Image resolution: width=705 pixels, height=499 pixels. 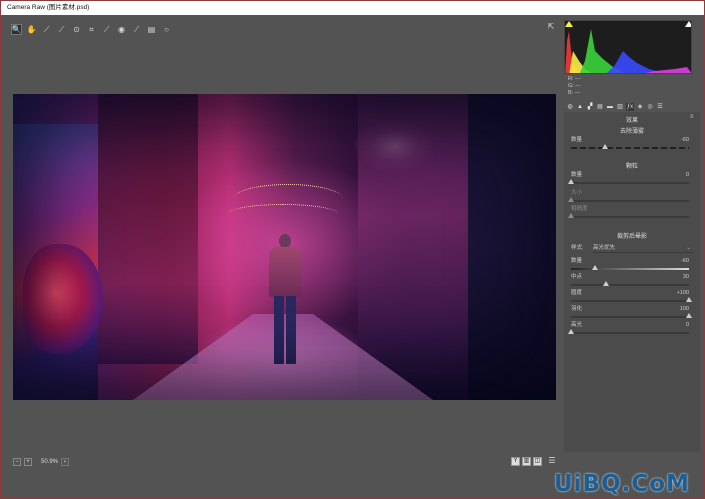 I want to click on vignette-roundness-slider, so click(x=631, y=299).